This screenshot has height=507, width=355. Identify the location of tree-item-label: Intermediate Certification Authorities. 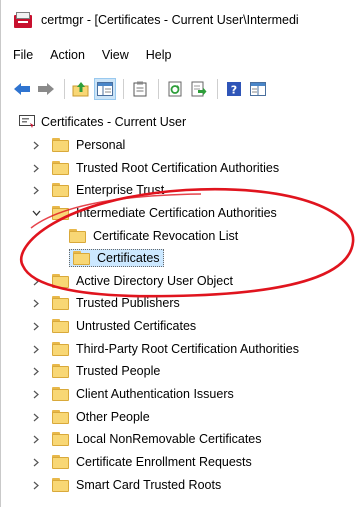
(176, 213).